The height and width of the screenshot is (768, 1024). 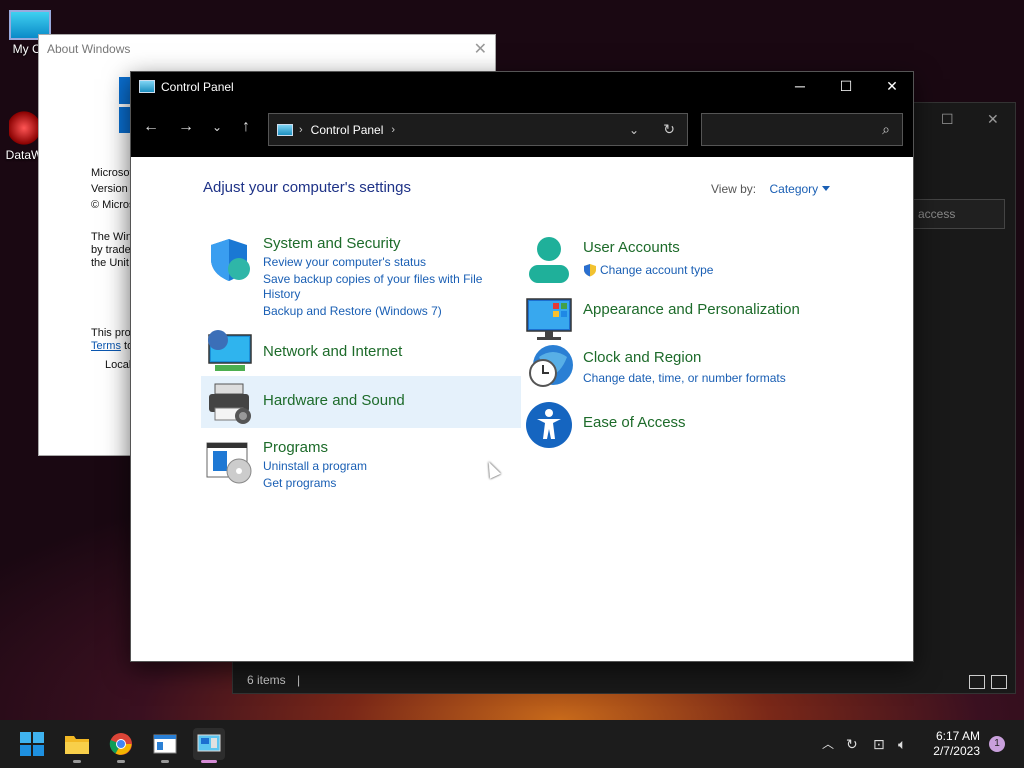 What do you see at coordinates (89, 49) in the screenshot?
I see `dialog-title: About Windows` at bounding box center [89, 49].